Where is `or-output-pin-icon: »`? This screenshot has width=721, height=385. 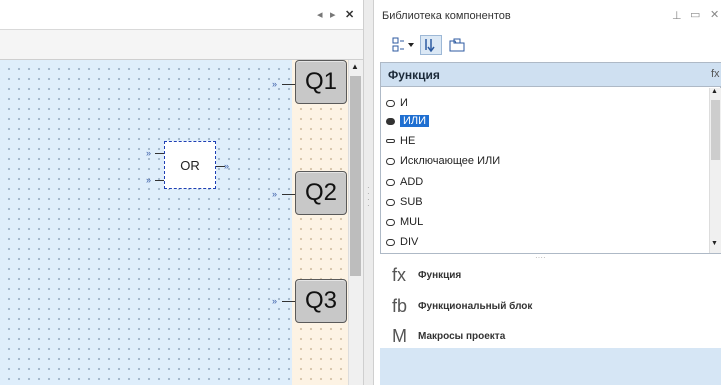 or-output-pin-icon: » is located at coordinates (226, 166).